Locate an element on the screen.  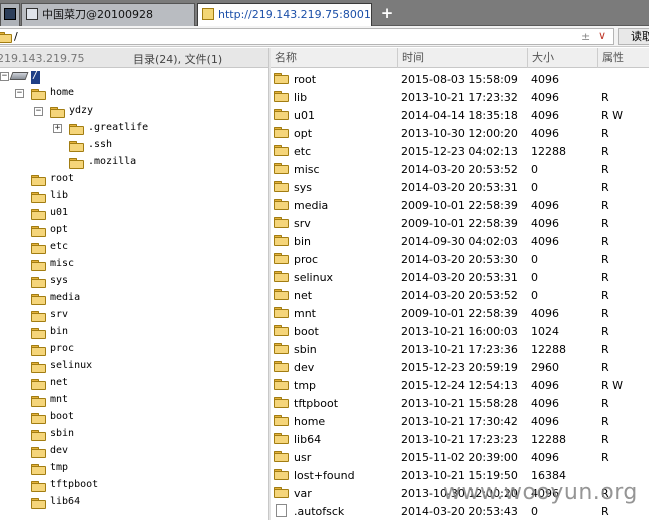
file-icon is located at coordinates (281, 510).